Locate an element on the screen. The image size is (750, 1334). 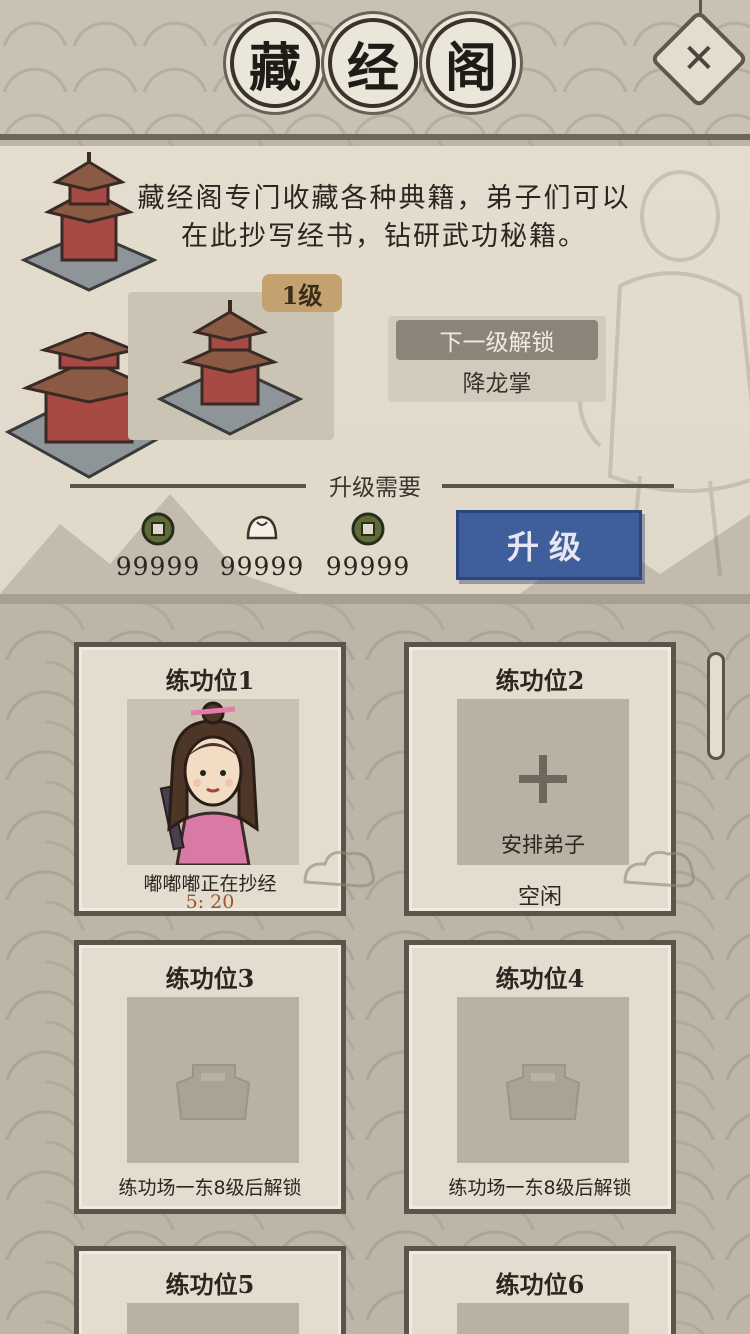
slot-title: 练功位3 is located at coordinates (210, 978).